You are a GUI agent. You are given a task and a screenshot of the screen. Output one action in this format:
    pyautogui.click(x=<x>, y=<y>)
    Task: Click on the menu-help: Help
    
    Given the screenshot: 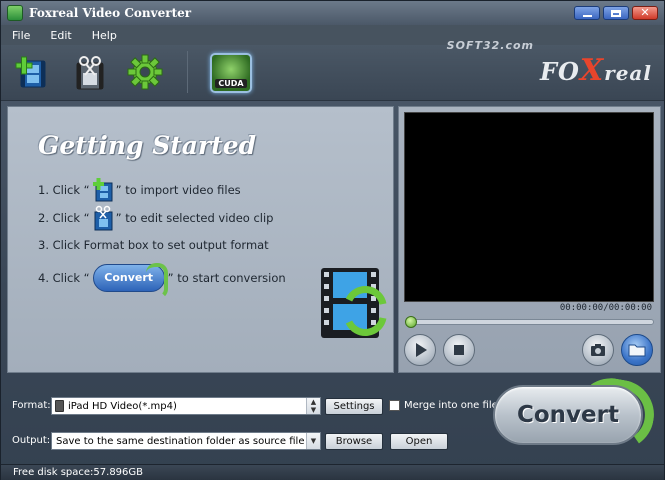 What is the action you would take?
    pyautogui.click(x=104, y=35)
    